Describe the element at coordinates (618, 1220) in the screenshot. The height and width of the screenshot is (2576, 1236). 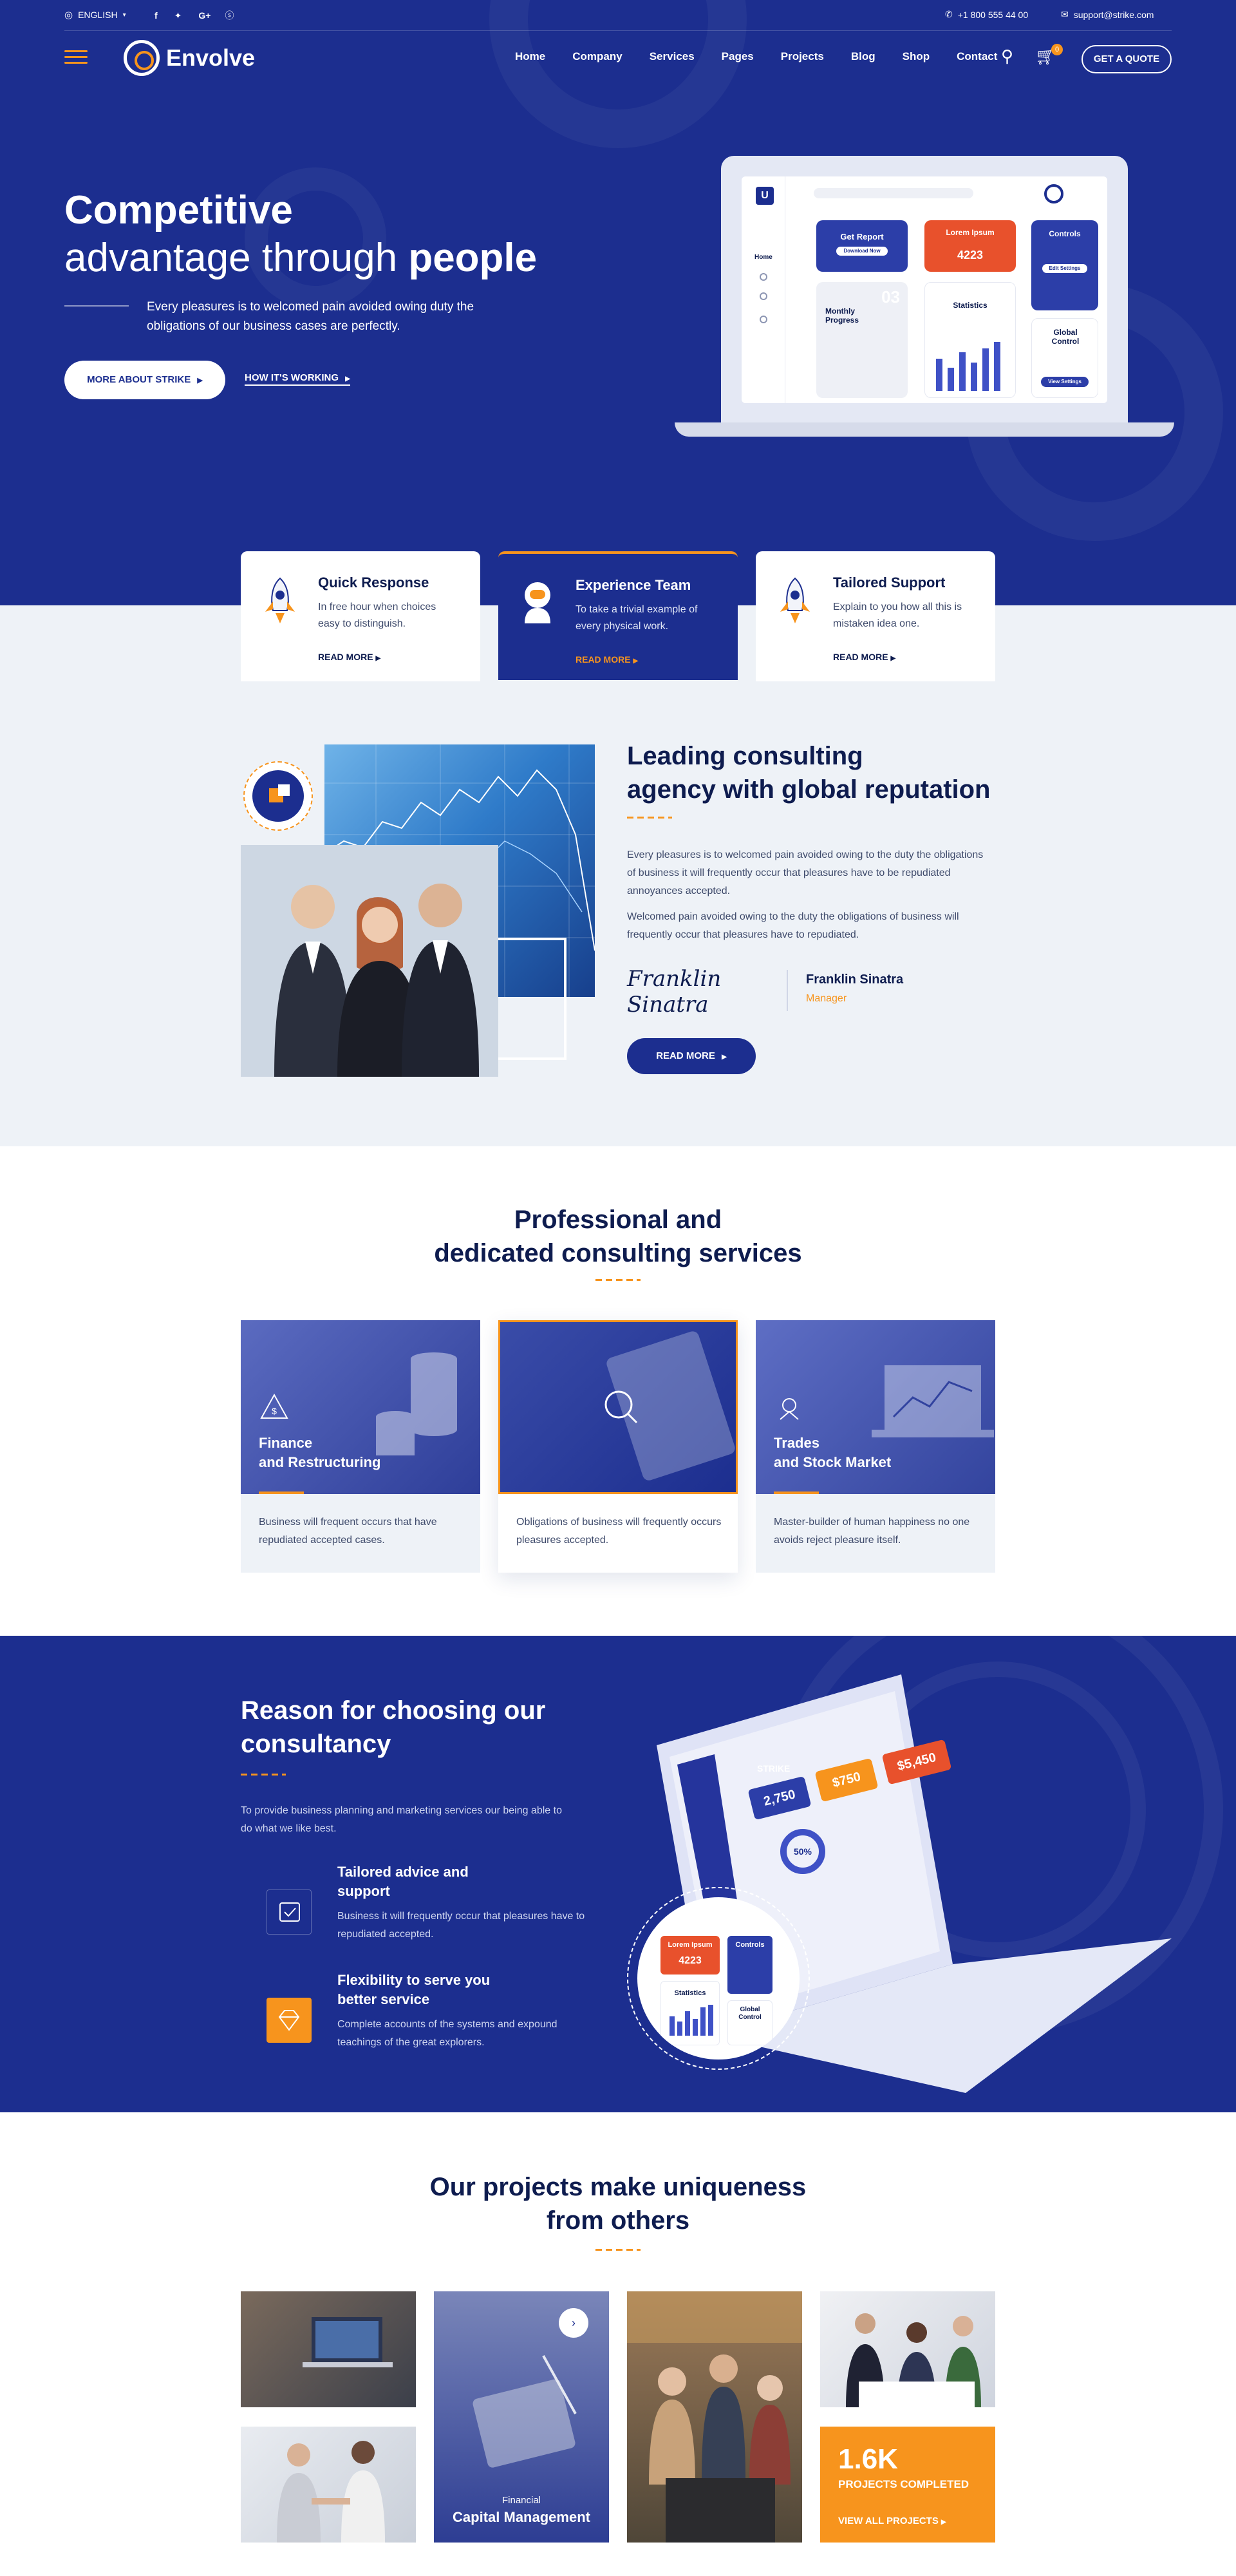
I see `services-title-line1: Professional and` at that location.